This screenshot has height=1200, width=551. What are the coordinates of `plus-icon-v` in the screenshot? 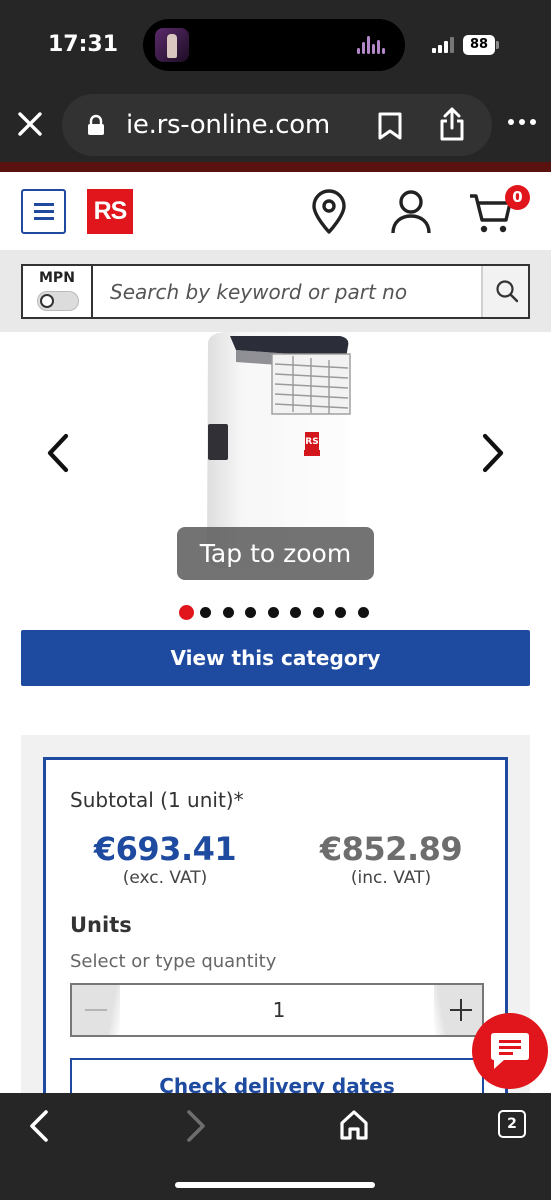 It's located at (461, 1010).